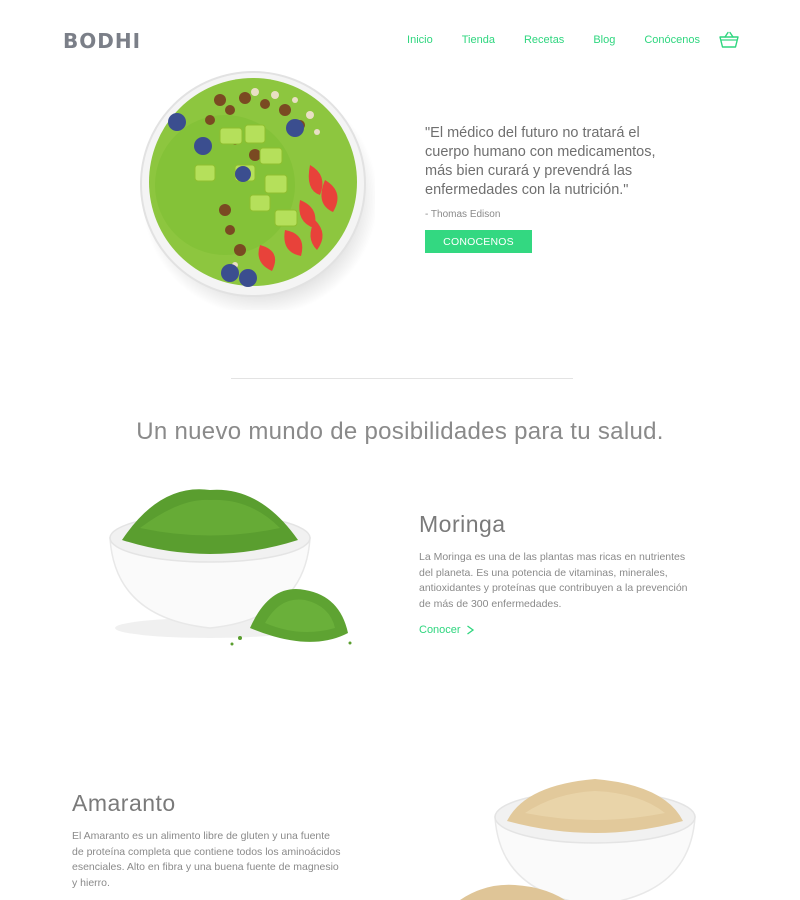  What do you see at coordinates (544, 40) in the screenshot?
I see `nav-item-recetas: Recetas` at bounding box center [544, 40].